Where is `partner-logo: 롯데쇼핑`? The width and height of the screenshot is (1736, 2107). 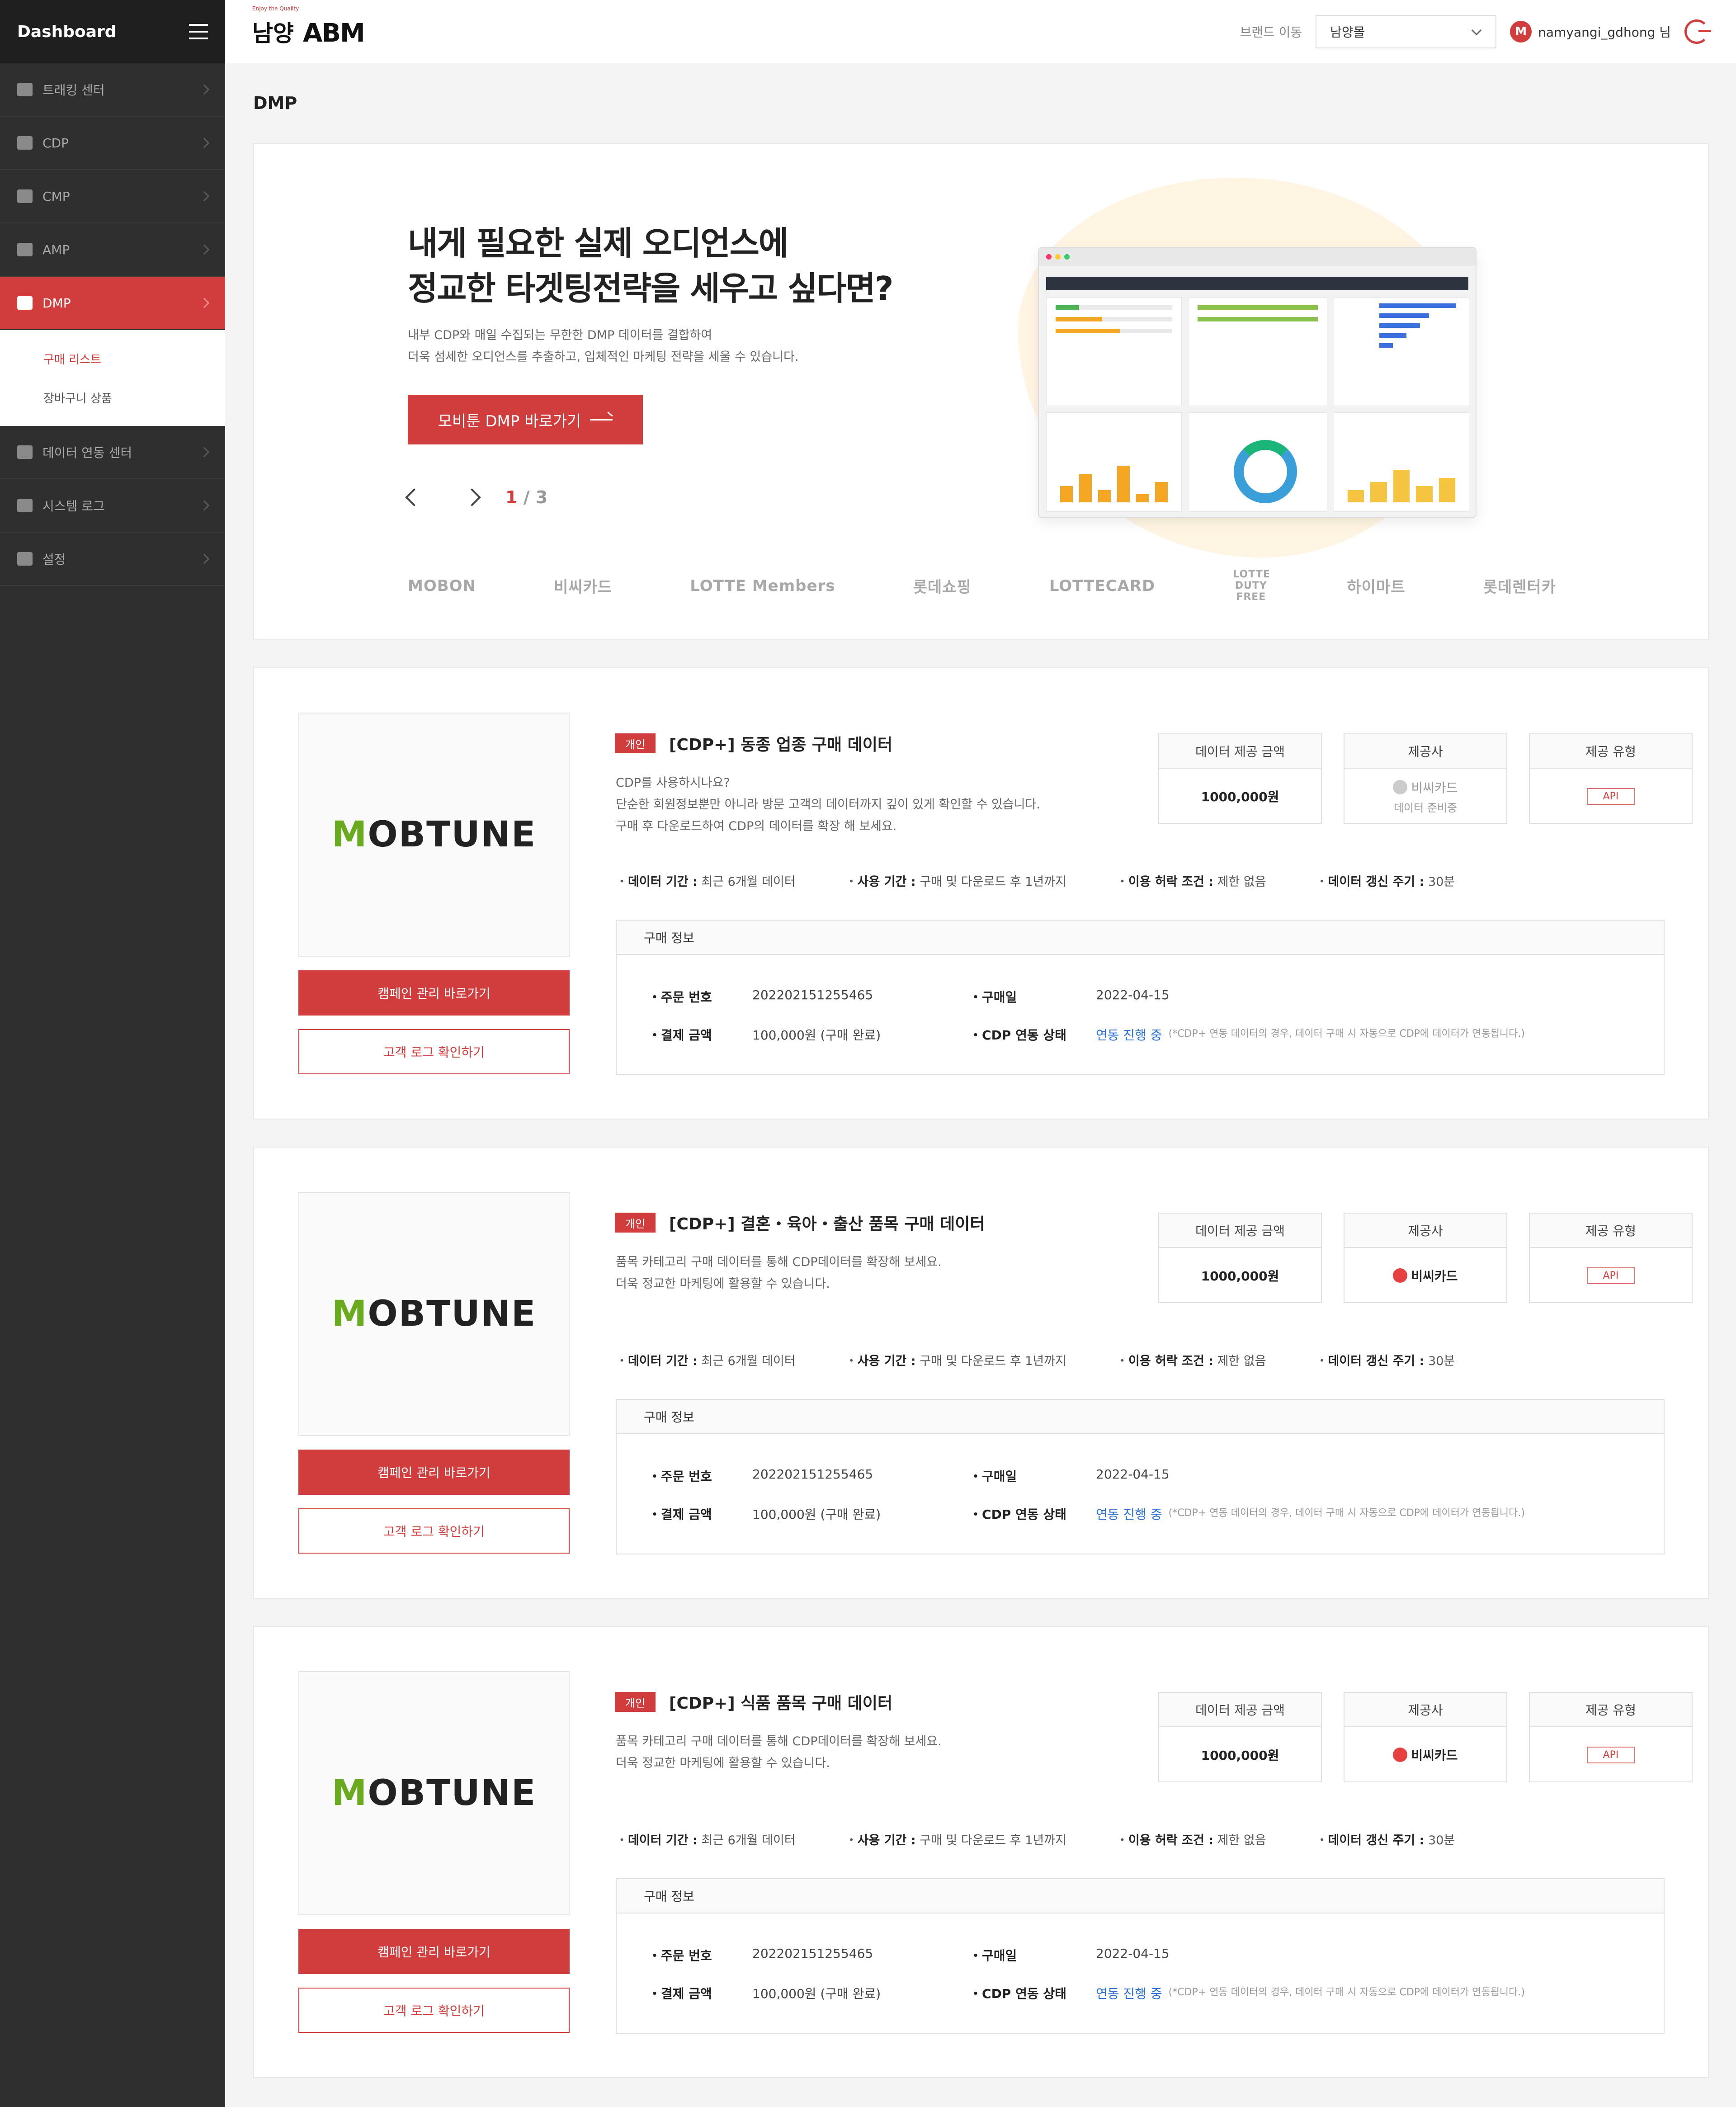
partner-logo: 롯데쇼핑 is located at coordinates (943, 587).